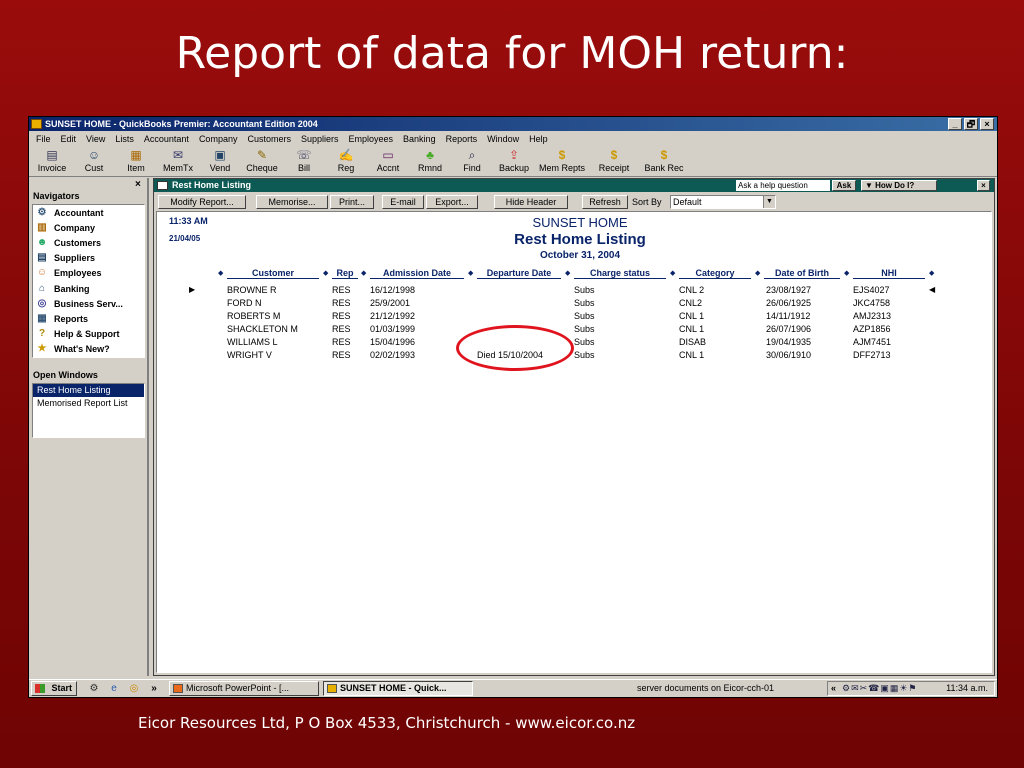 The height and width of the screenshot is (768, 1024). What do you see at coordinates (94, 688) in the screenshot?
I see `quicklaunch-desktop-icon: ⚙` at bounding box center [94, 688].